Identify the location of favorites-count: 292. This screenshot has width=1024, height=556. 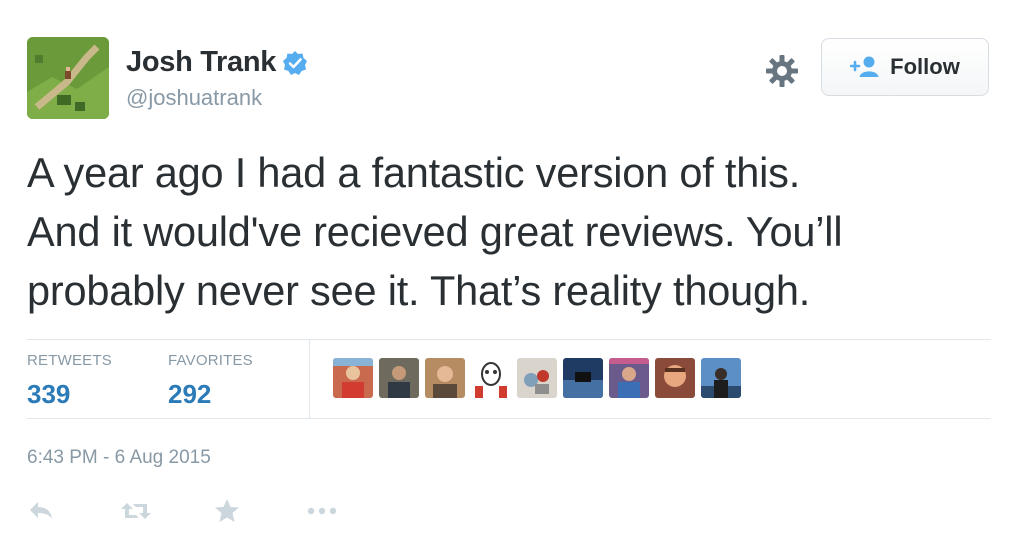
(190, 394).